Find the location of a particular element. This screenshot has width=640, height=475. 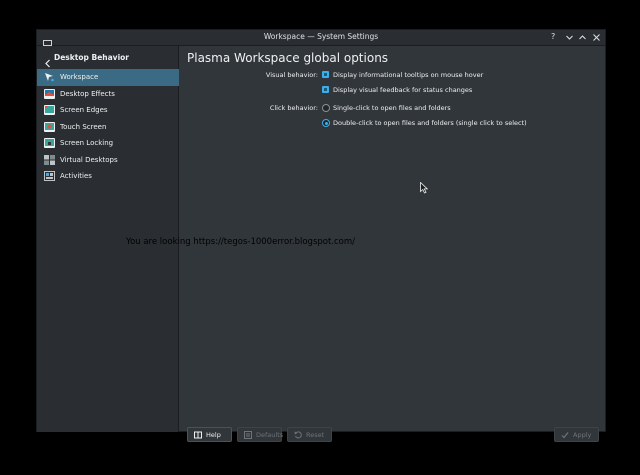

sidebar-item-screen-locking: Screen Locking is located at coordinates (108, 143).